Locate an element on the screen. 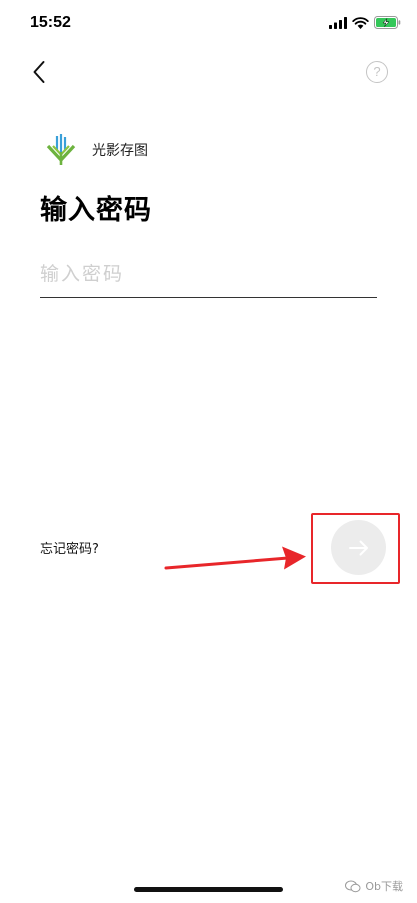  watermark-text: Ob下载 is located at coordinates (384, 886).